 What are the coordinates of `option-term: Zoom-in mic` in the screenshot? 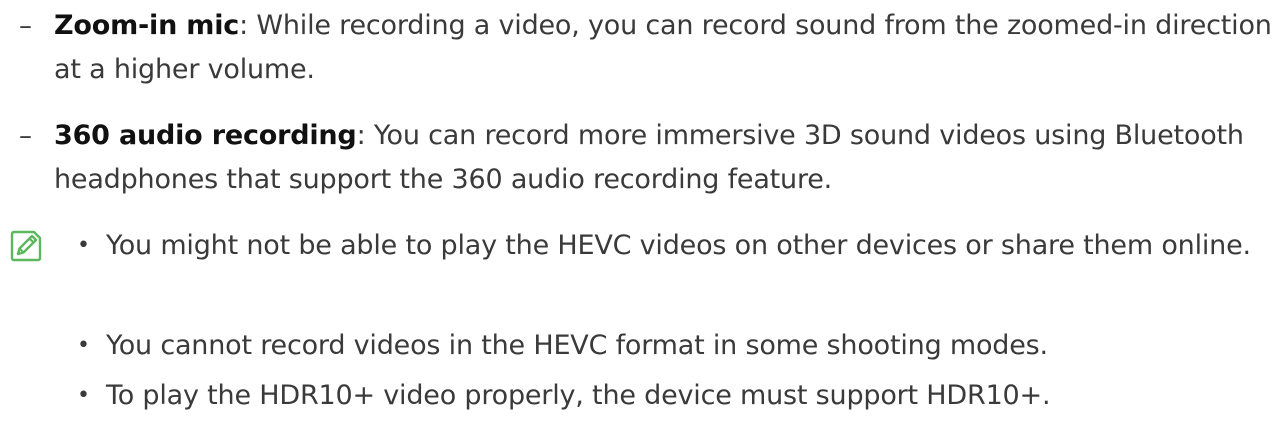 It's located at (147, 25).